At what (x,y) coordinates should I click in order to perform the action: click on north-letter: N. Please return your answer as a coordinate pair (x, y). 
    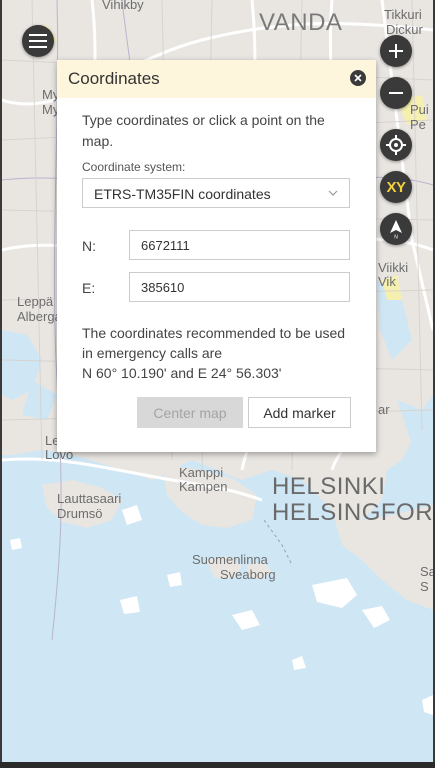
    Looking at the image, I should click on (396, 237).